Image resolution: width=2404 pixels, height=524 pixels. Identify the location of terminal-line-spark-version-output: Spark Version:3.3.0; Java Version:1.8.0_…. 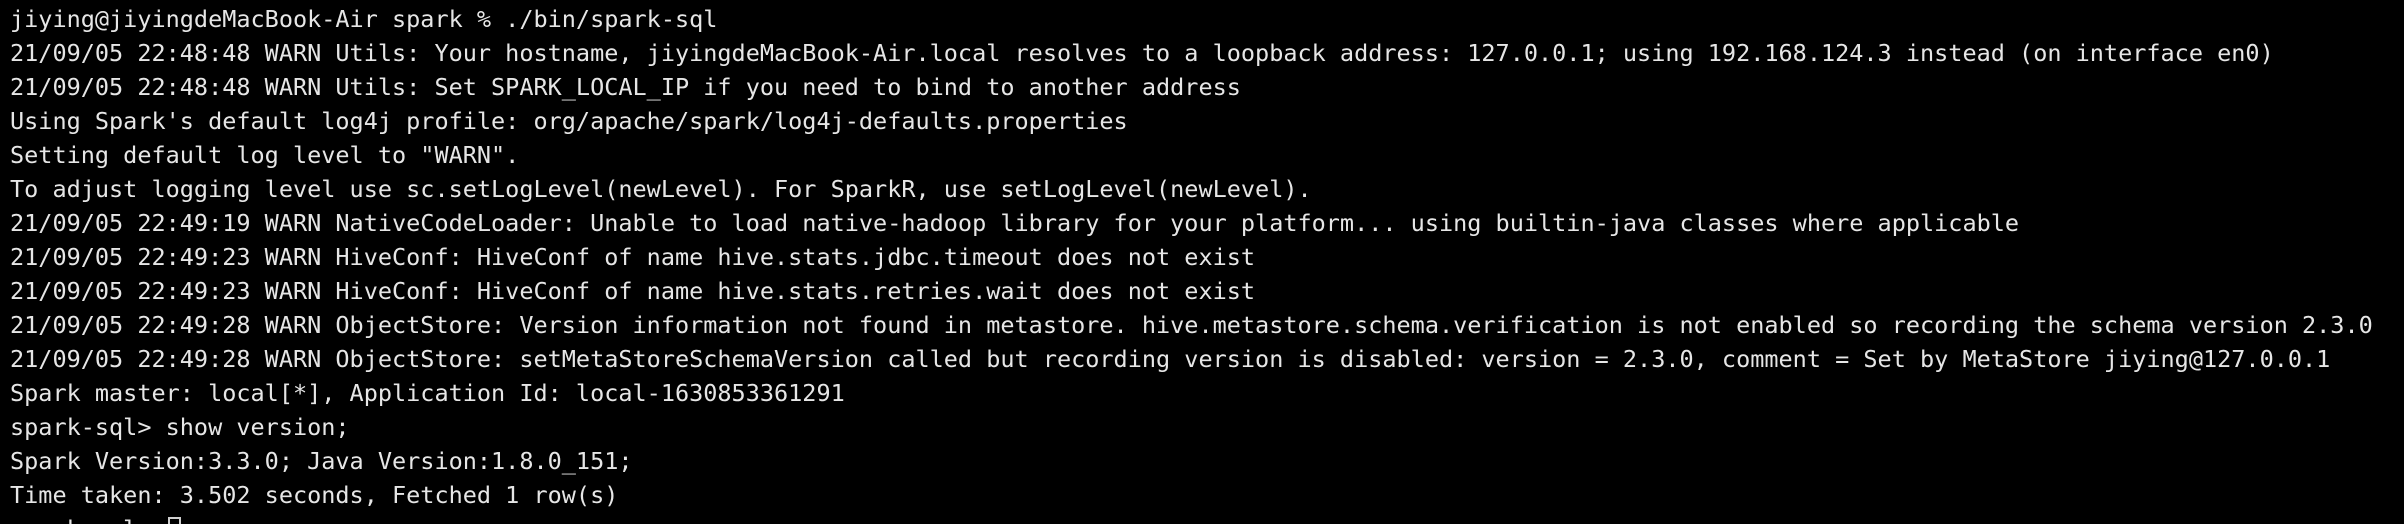
(321, 461).